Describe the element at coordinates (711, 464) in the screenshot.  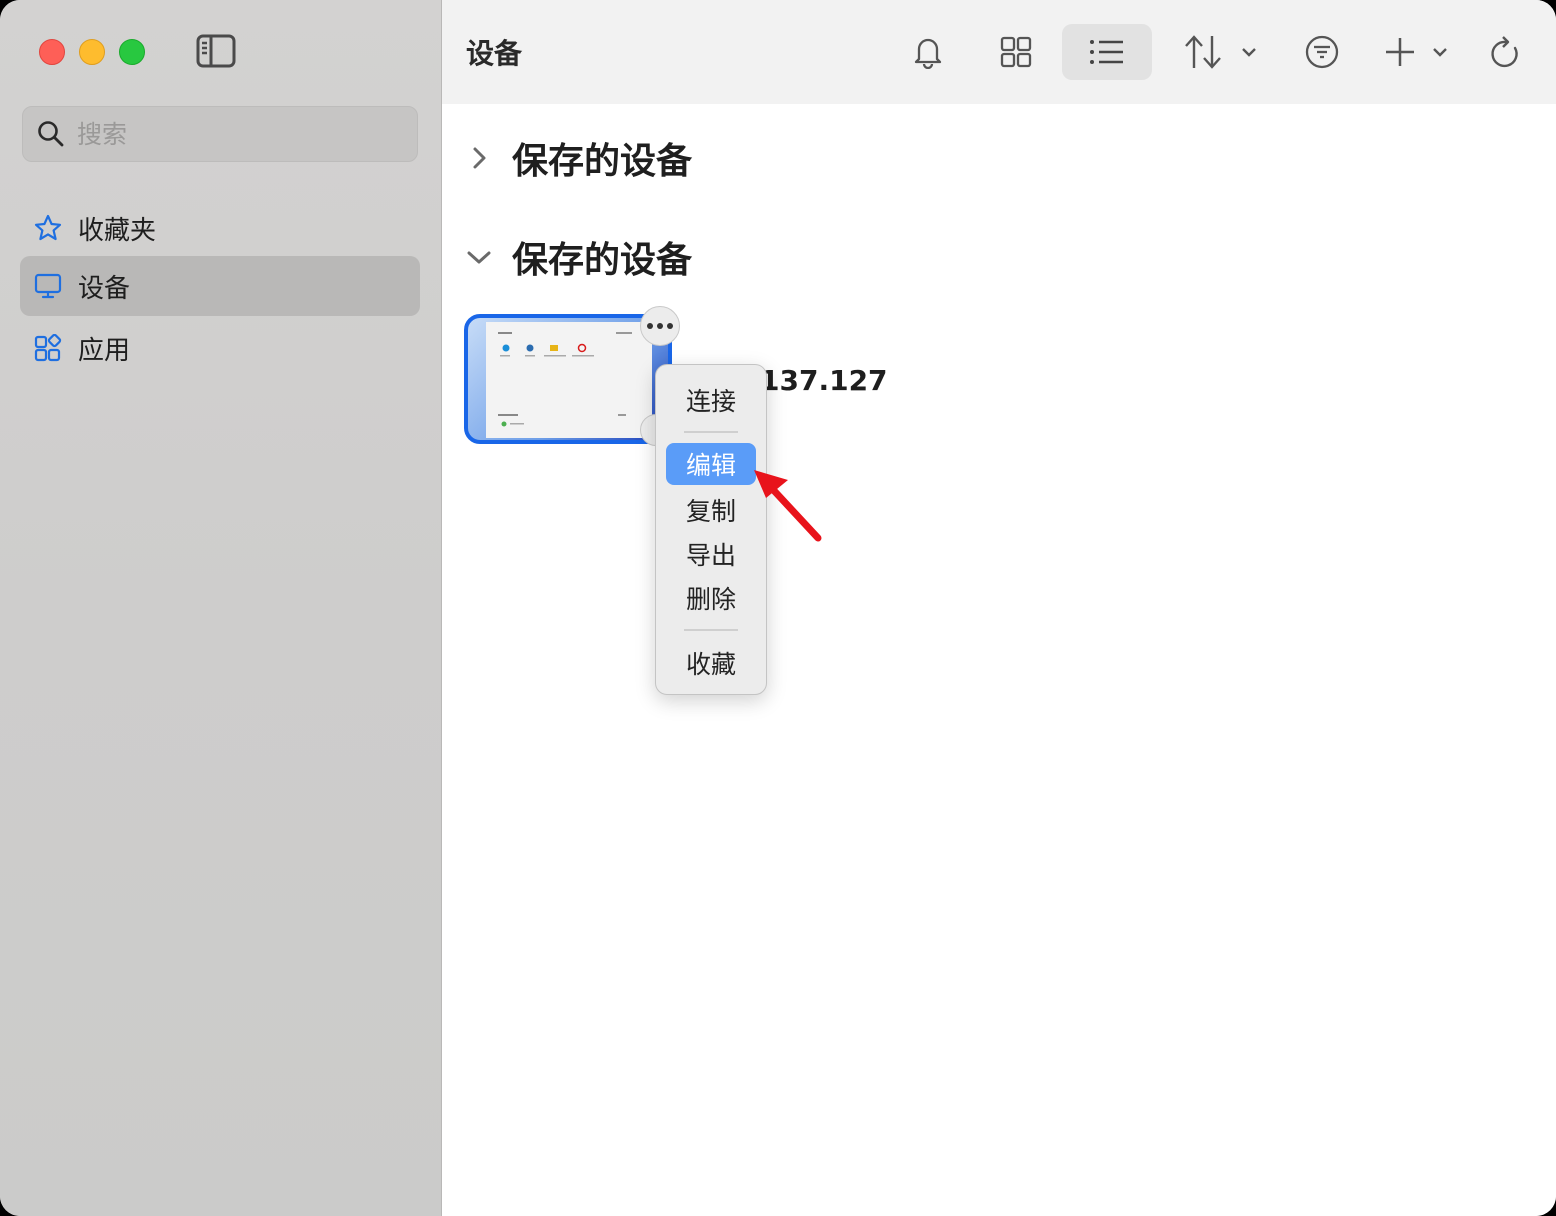
I see `menu-item-edit: 编辑` at that location.